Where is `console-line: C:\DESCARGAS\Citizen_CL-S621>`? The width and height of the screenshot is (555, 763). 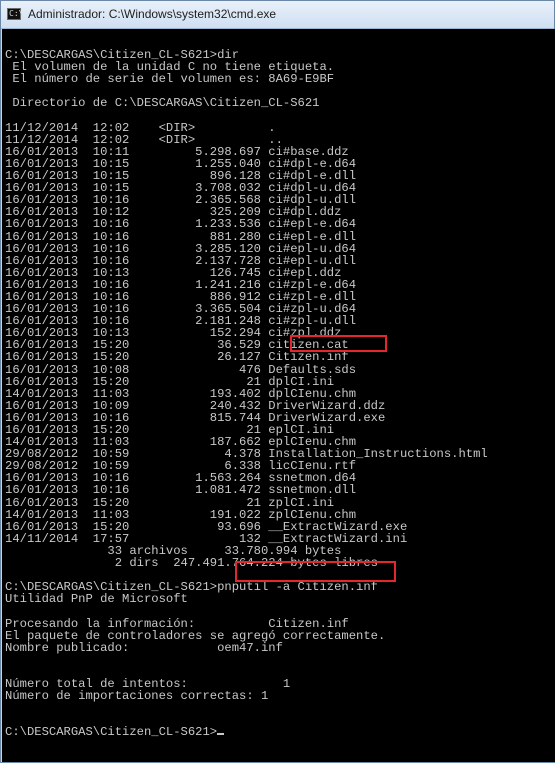
console-line: C:\DESCARGAS\Citizen_CL-S621> is located at coordinates (246, 732).